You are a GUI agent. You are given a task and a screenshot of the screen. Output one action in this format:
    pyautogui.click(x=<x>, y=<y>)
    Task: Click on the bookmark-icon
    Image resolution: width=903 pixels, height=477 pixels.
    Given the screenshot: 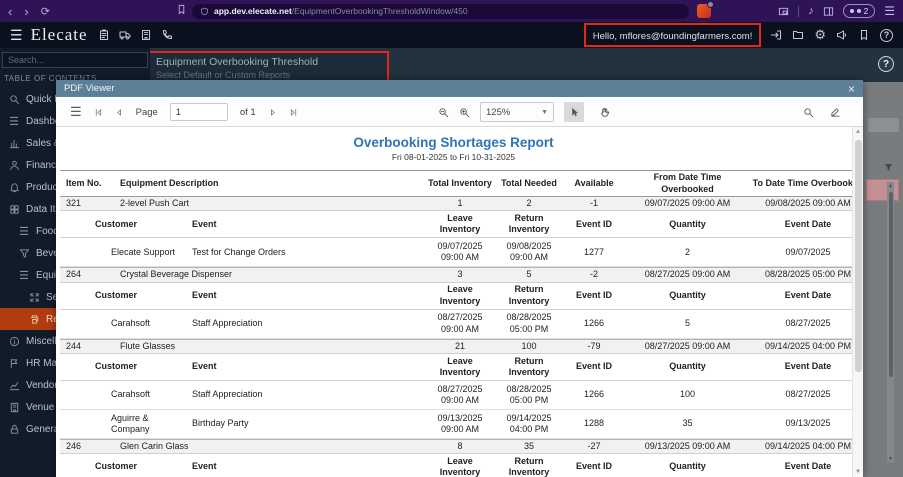 What is the action you would take?
    pyautogui.click(x=181, y=9)
    